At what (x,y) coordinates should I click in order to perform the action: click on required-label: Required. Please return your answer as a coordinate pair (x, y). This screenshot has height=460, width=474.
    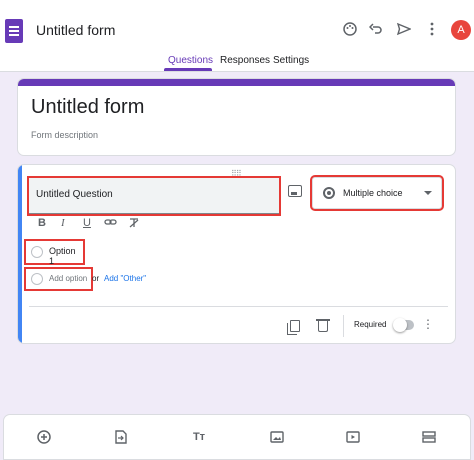
    Looking at the image, I should click on (370, 324).